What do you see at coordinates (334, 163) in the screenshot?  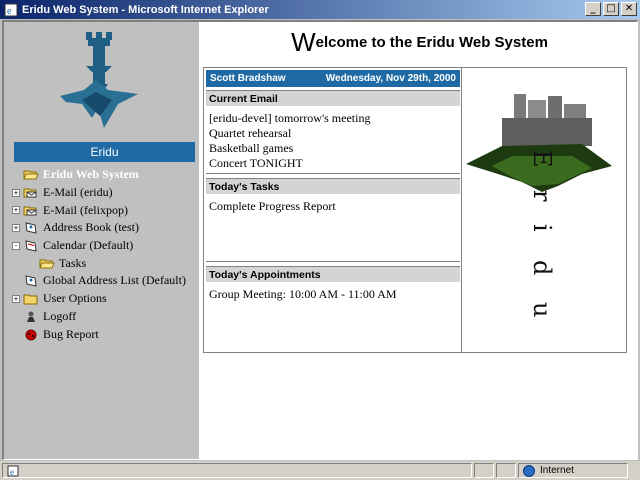 I see `email-item: Concert TONIGHT` at bounding box center [334, 163].